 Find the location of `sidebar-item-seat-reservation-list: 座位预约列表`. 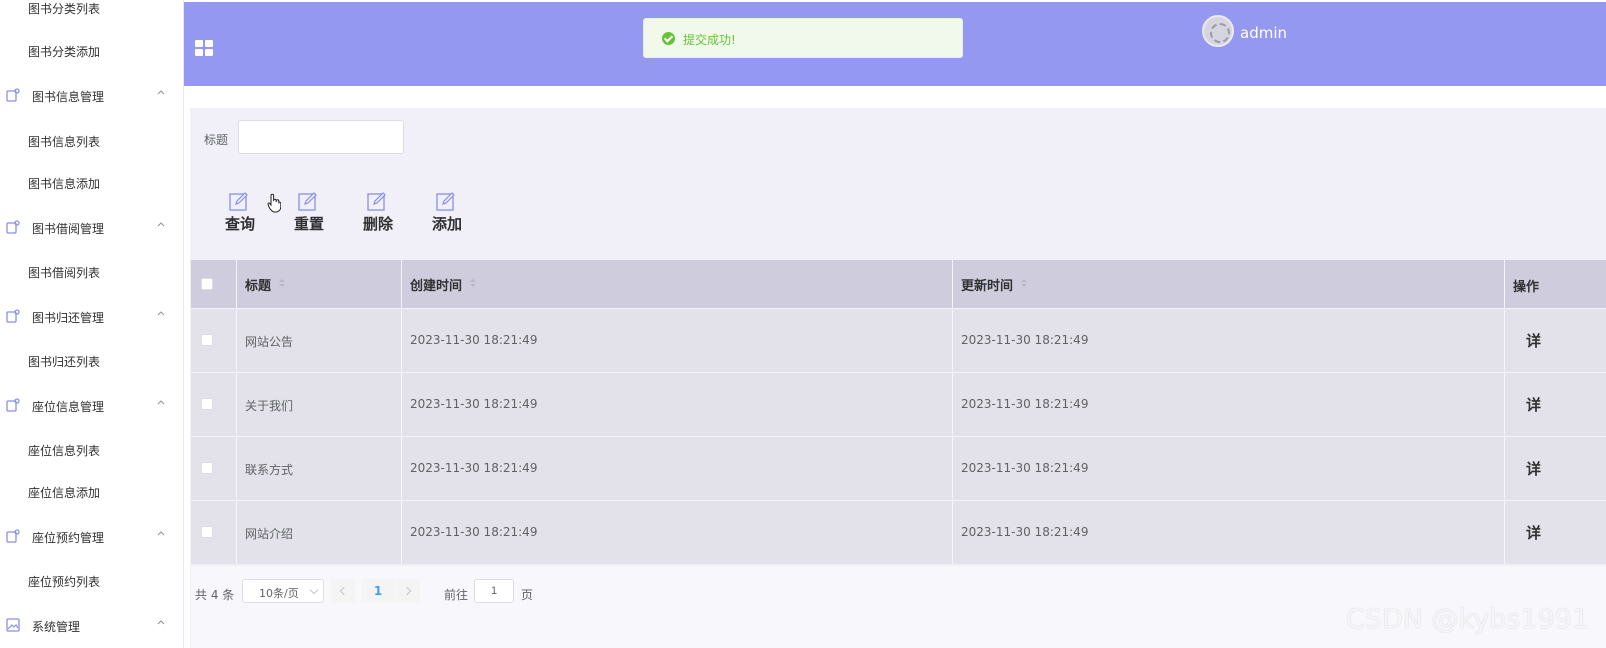

sidebar-item-seat-reservation-list: 座位预约列表 is located at coordinates (64, 581).